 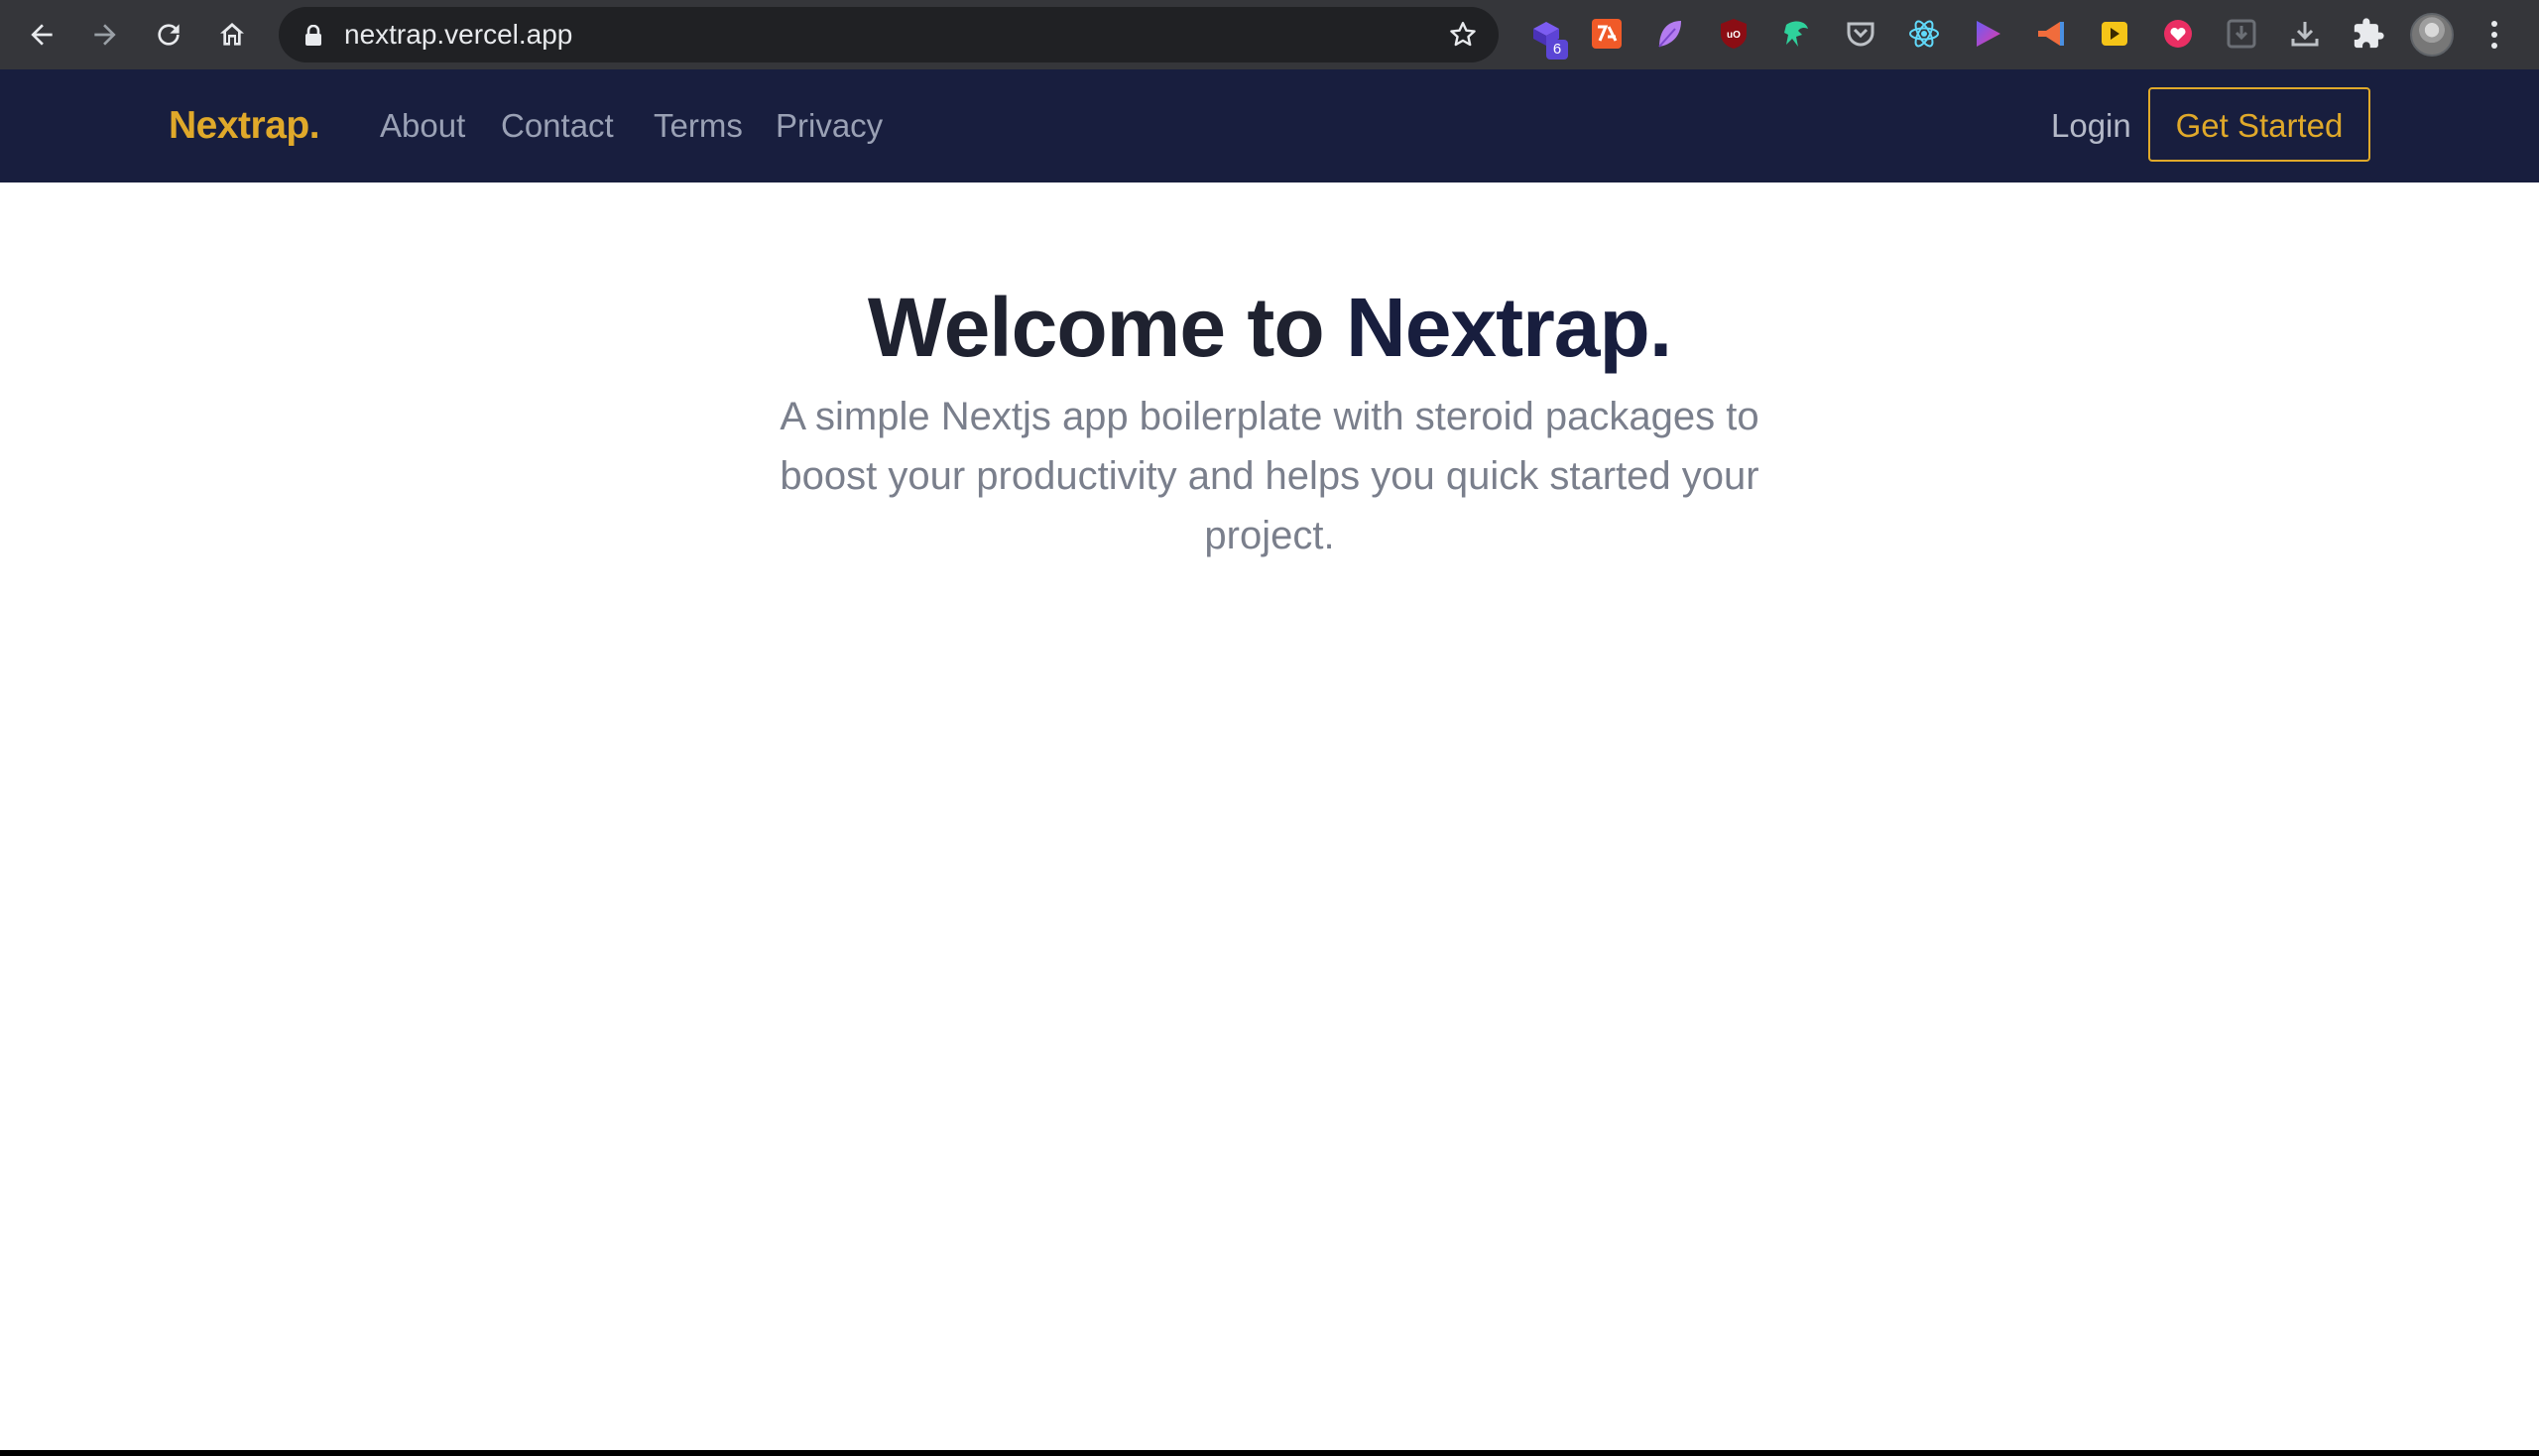 I want to click on title-brand: Nextrap., so click(x=1509, y=327).